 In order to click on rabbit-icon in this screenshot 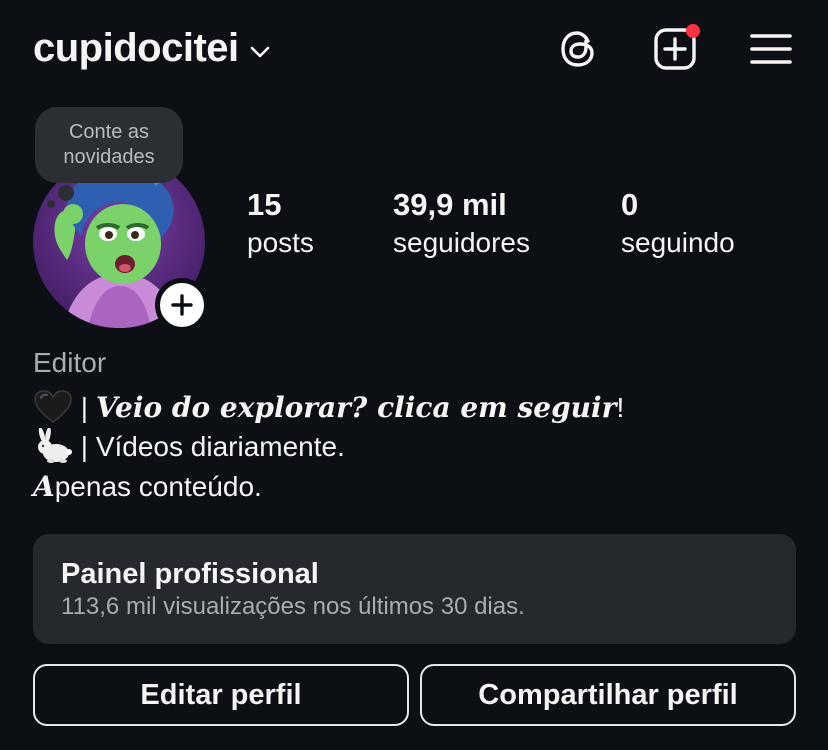, I will do `click(55, 445)`.